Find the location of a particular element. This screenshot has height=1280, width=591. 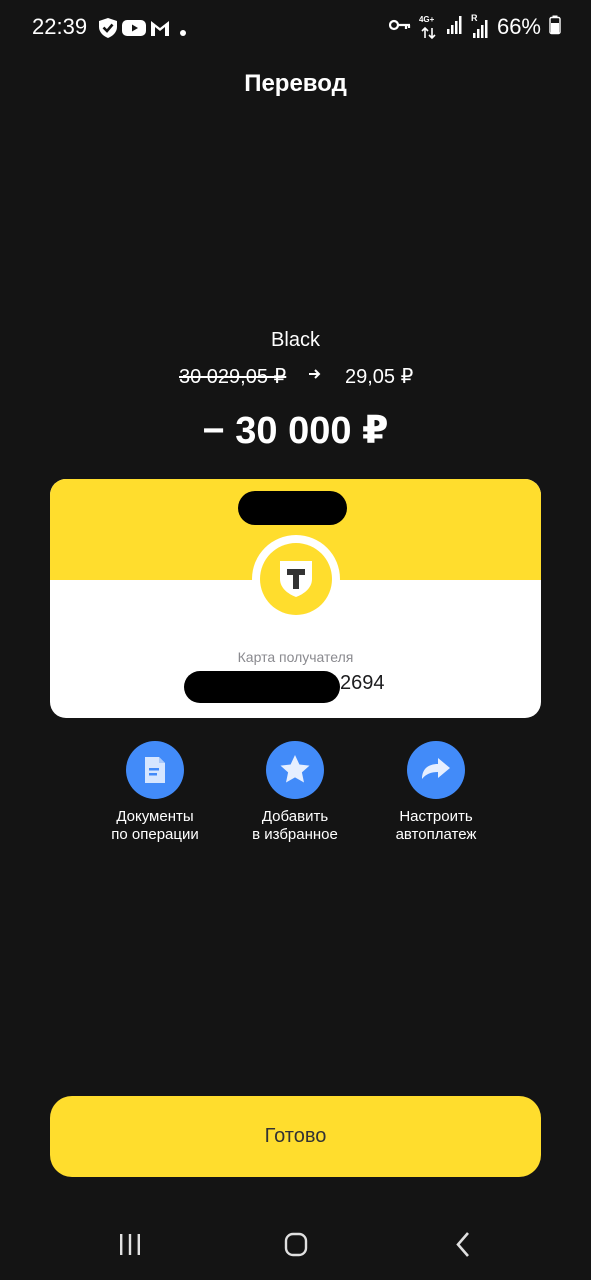

card-number-suffix: 2694 is located at coordinates (362, 683).